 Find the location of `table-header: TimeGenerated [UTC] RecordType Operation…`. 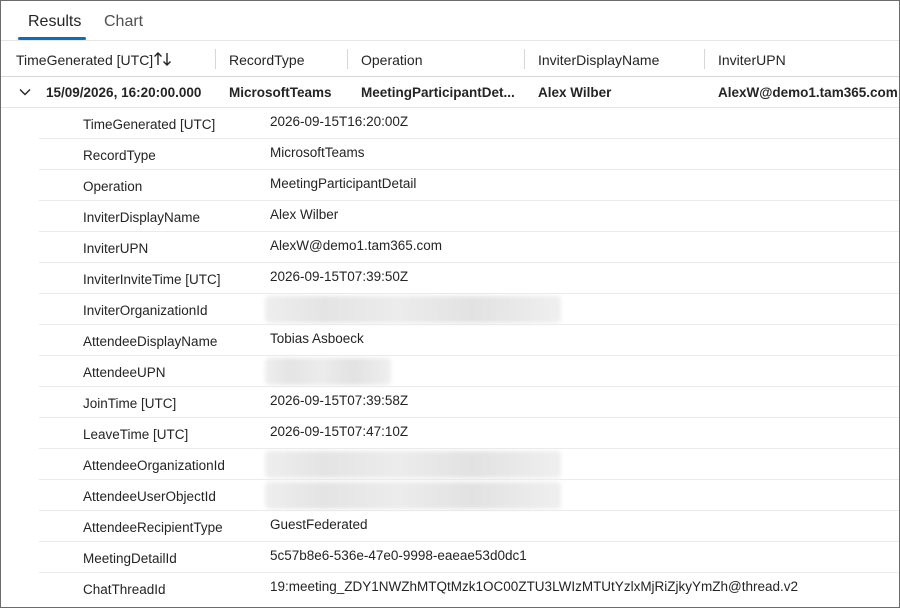

table-header: TimeGenerated [UTC] RecordType Operation… is located at coordinates (450, 59).